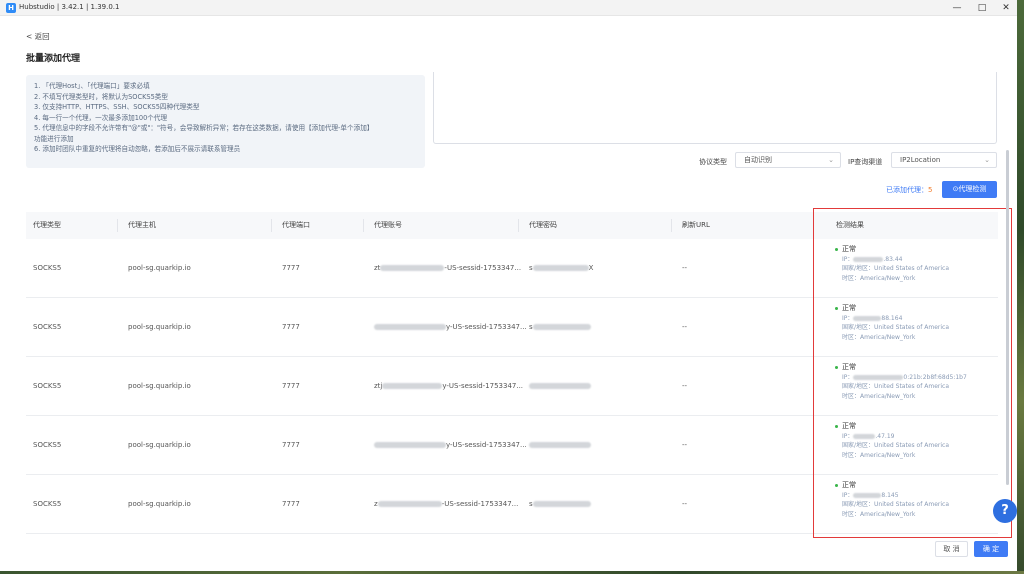 This screenshot has width=1024, height=574. Describe the element at coordinates (758, 160) in the screenshot. I see `protocol-type-value: 自动识别` at that location.